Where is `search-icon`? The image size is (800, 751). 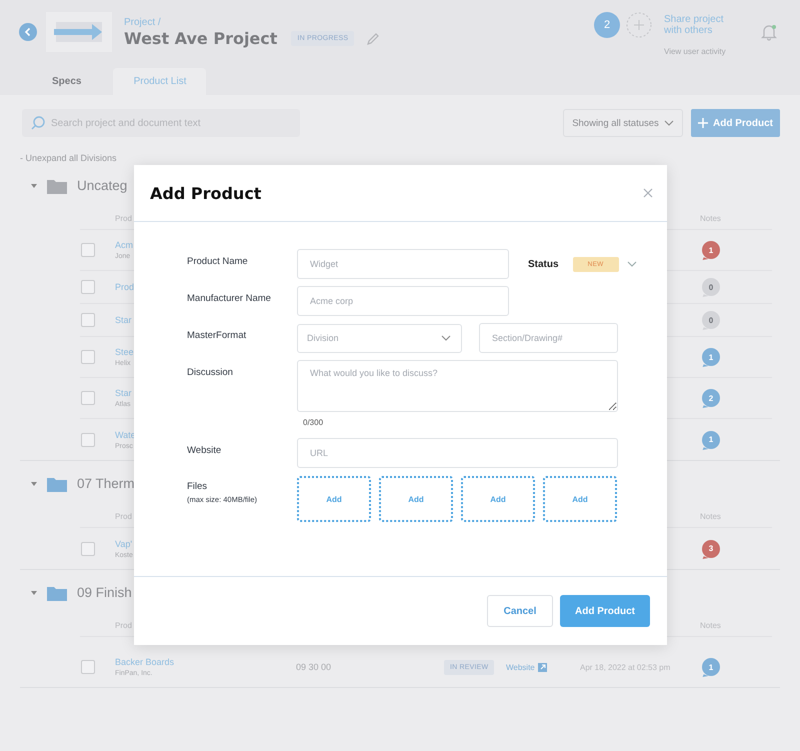 search-icon is located at coordinates (38, 123).